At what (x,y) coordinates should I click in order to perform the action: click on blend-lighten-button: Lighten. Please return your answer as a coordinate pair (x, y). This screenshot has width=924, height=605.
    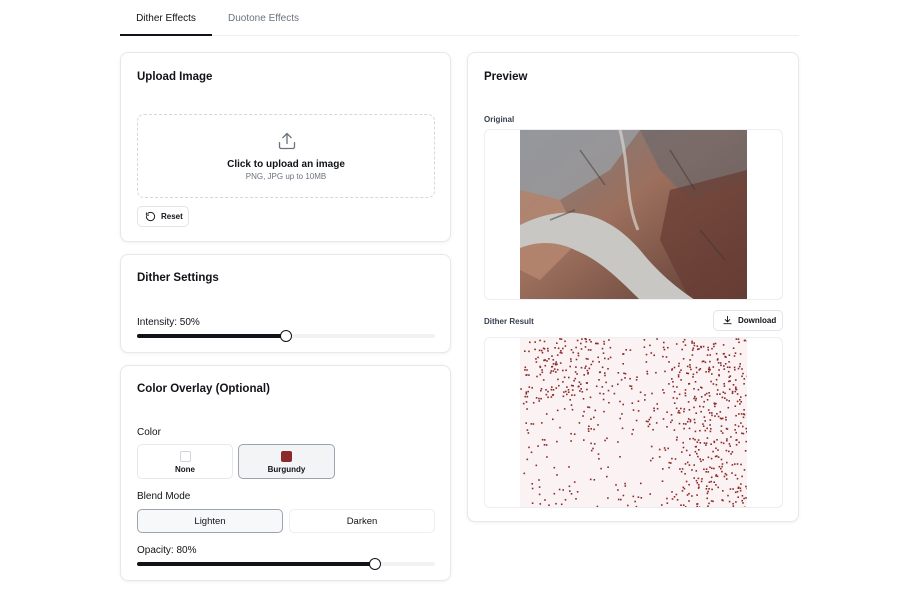
    Looking at the image, I should click on (210, 521).